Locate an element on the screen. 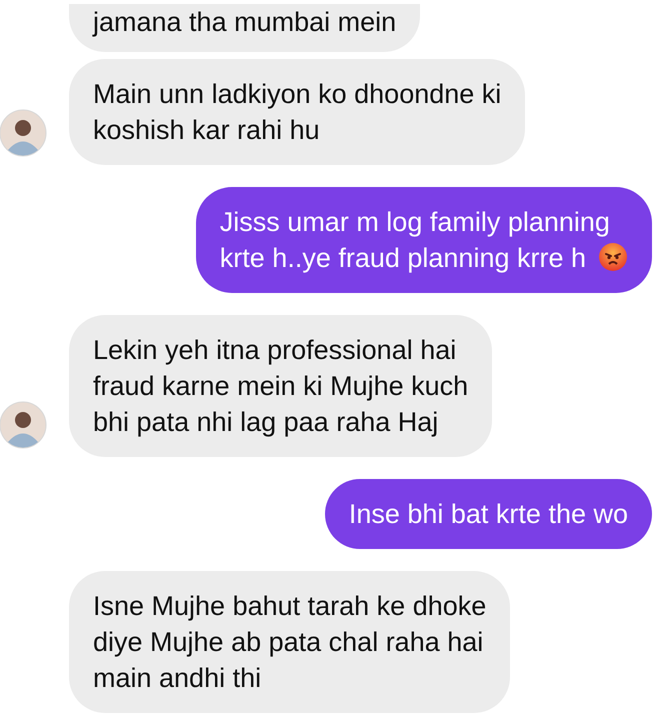 Image resolution: width=654 pixels, height=724 pixels. message-text: Isne Mujhe bahut tarah ke dhoke diye Mujhe ab pata chal raha hai main andhi thi is located at coordinates (289, 642).